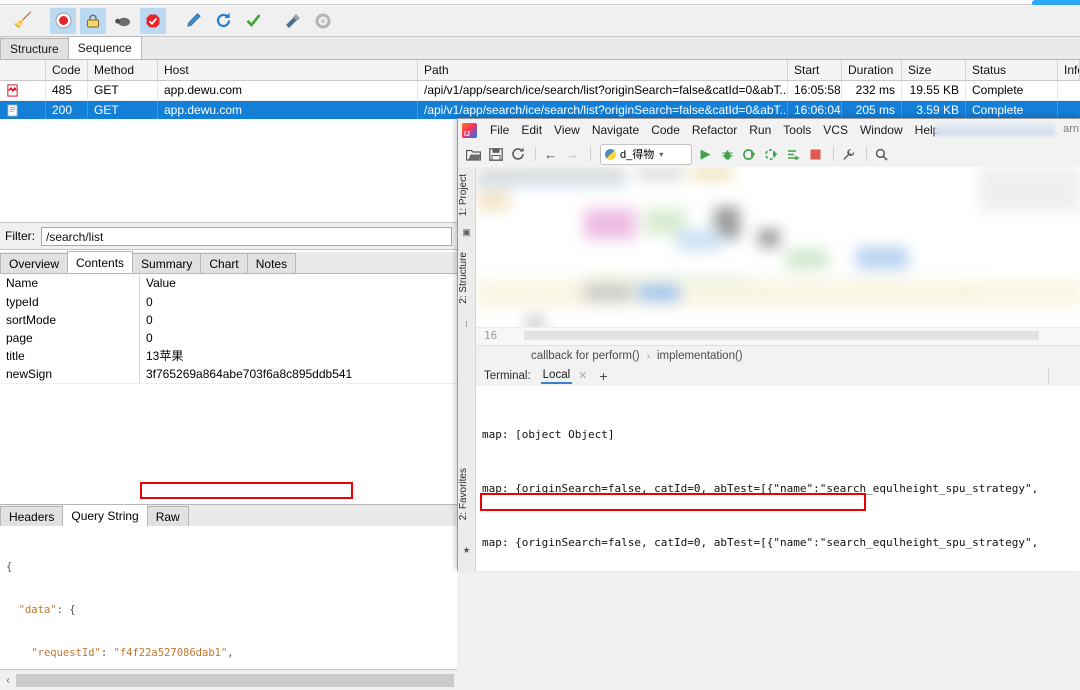 The image size is (1080, 690). What do you see at coordinates (228, 356) in the screenshot?
I see `list-item: title 13苹果` at bounding box center [228, 356].